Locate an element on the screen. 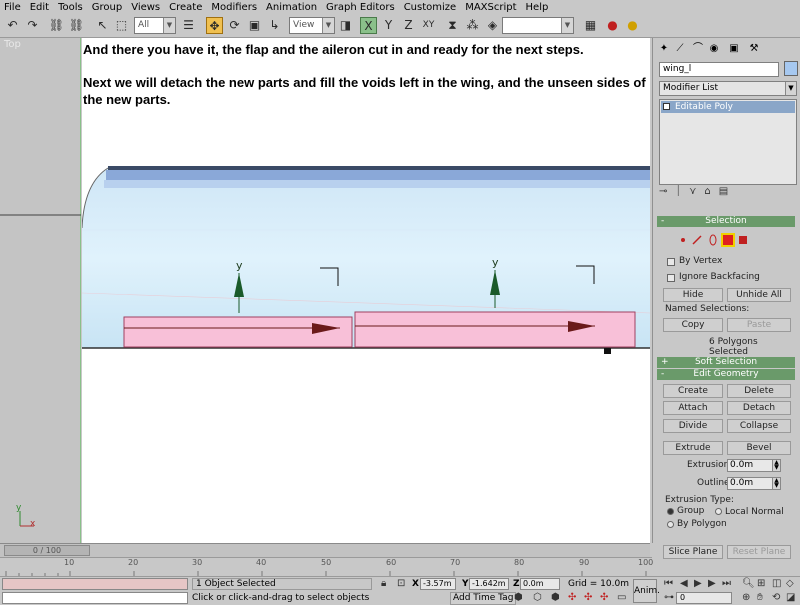 The height and width of the screenshot is (605, 800). current-frame-field: 0 is located at coordinates (704, 598).